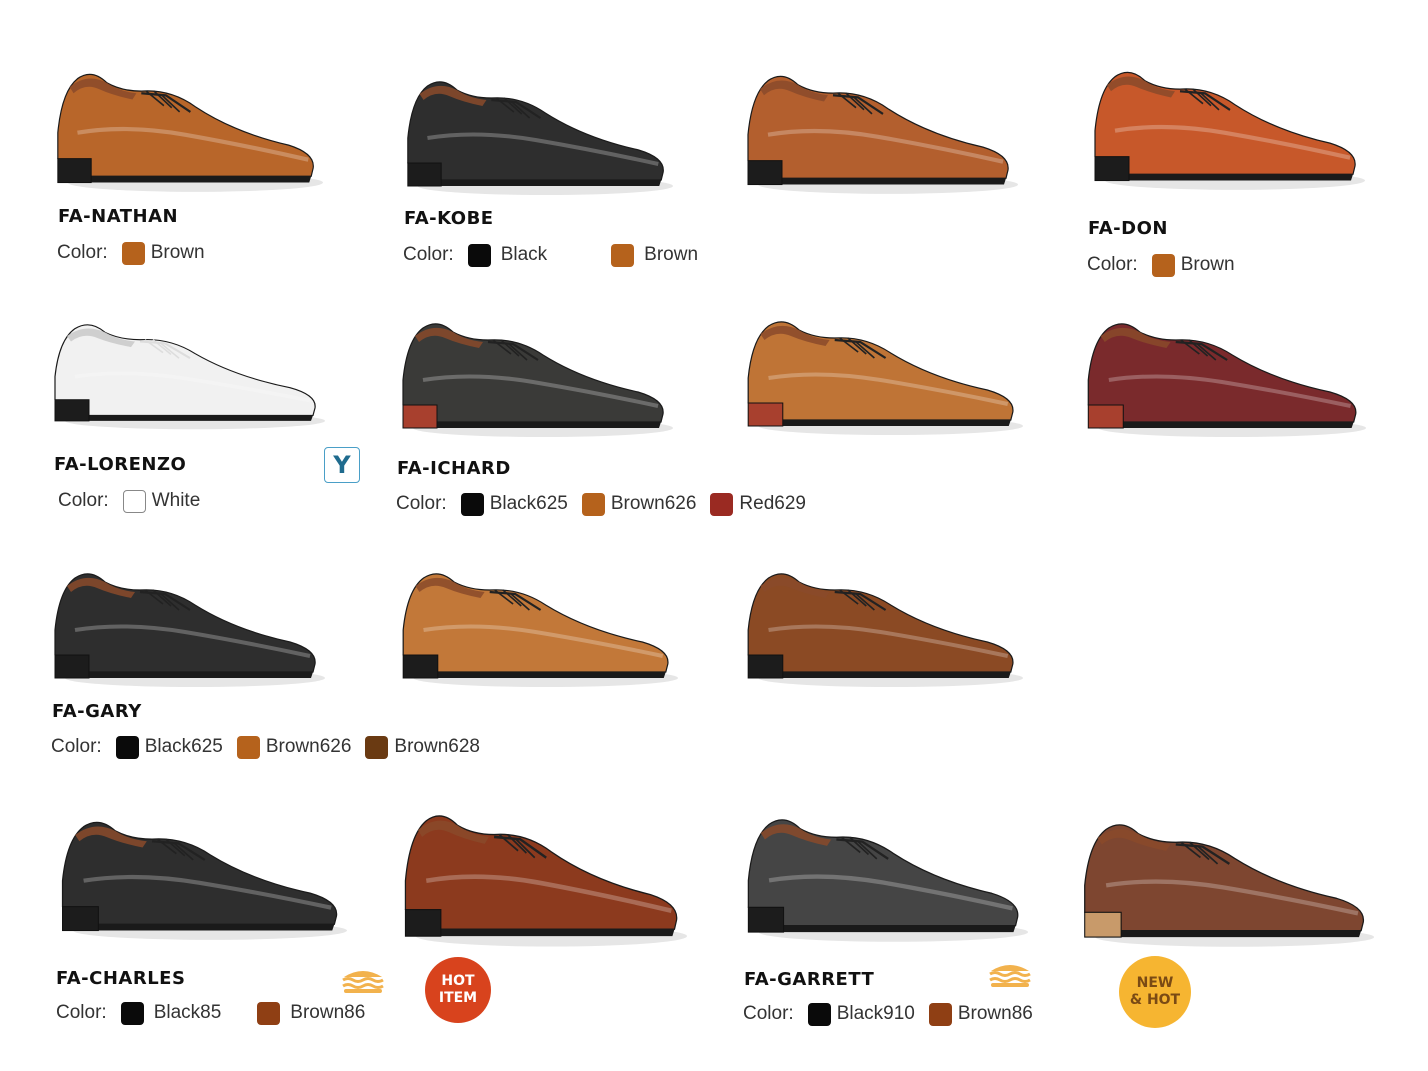  Describe the element at coordinates (1155, 1000) in the screenshot. I see `new-badge-line2: & HOT` at that location.